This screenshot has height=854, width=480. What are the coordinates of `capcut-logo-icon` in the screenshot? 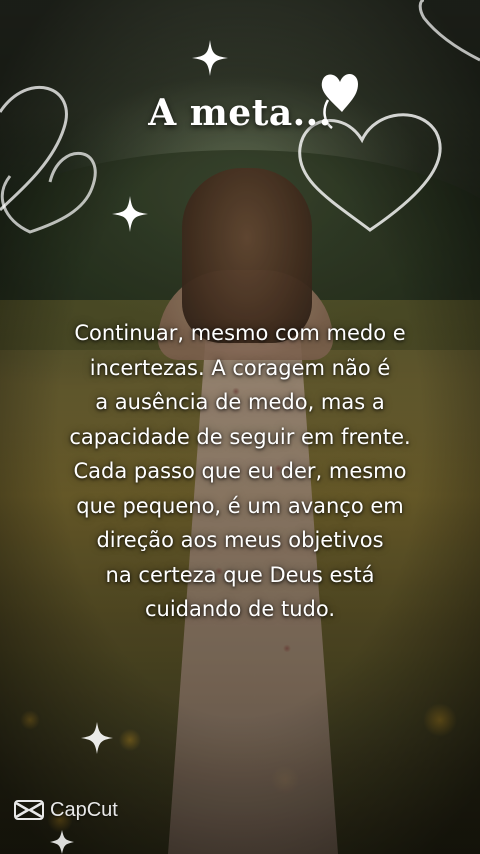 It's located at (29, 810).